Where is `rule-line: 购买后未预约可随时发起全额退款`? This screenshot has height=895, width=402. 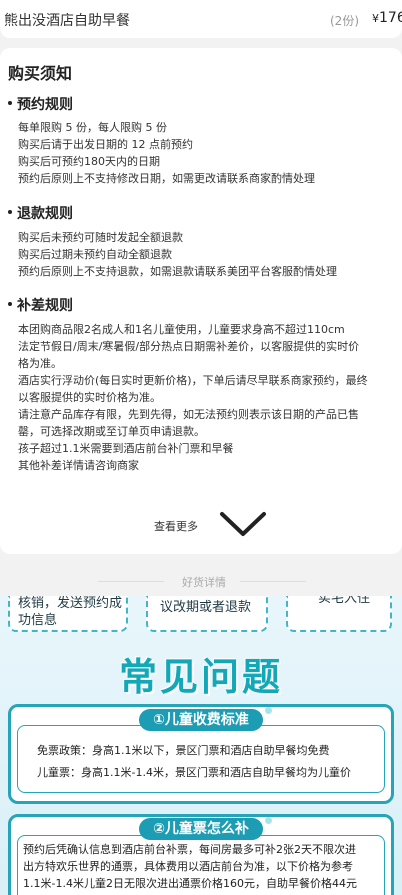
rule-line: 购买后未预约可随时发起全额退款 is located at coordinates (100, 237).